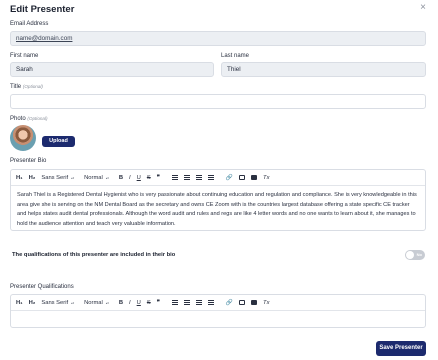 The image size is (438, 360). Describe the element at coordinates (218, 38) in the screenshot. I see `email-field: name@domain.com` at that location.